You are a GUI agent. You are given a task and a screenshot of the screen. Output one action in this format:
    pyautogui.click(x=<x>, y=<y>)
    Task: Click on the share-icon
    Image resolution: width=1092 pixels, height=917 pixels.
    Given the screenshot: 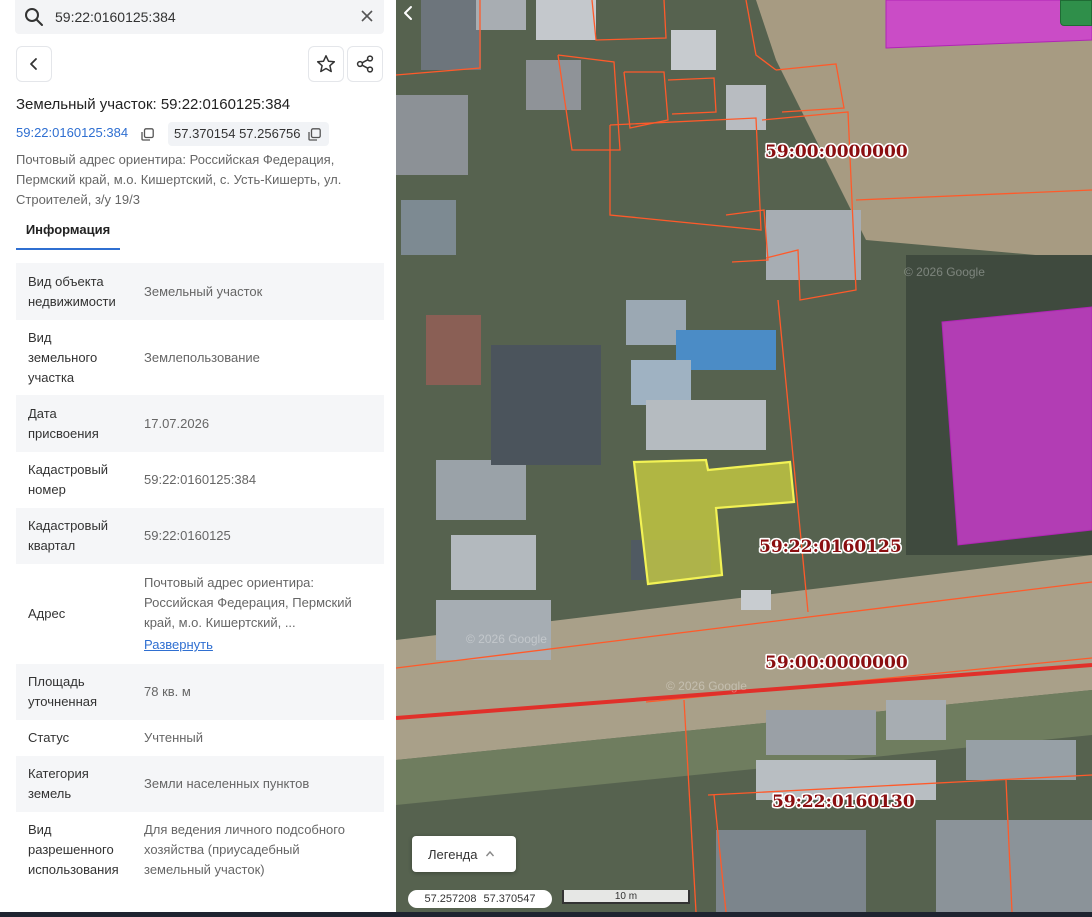 What is the action you would take?
    pyautogui.click(x=365, y=64)
    